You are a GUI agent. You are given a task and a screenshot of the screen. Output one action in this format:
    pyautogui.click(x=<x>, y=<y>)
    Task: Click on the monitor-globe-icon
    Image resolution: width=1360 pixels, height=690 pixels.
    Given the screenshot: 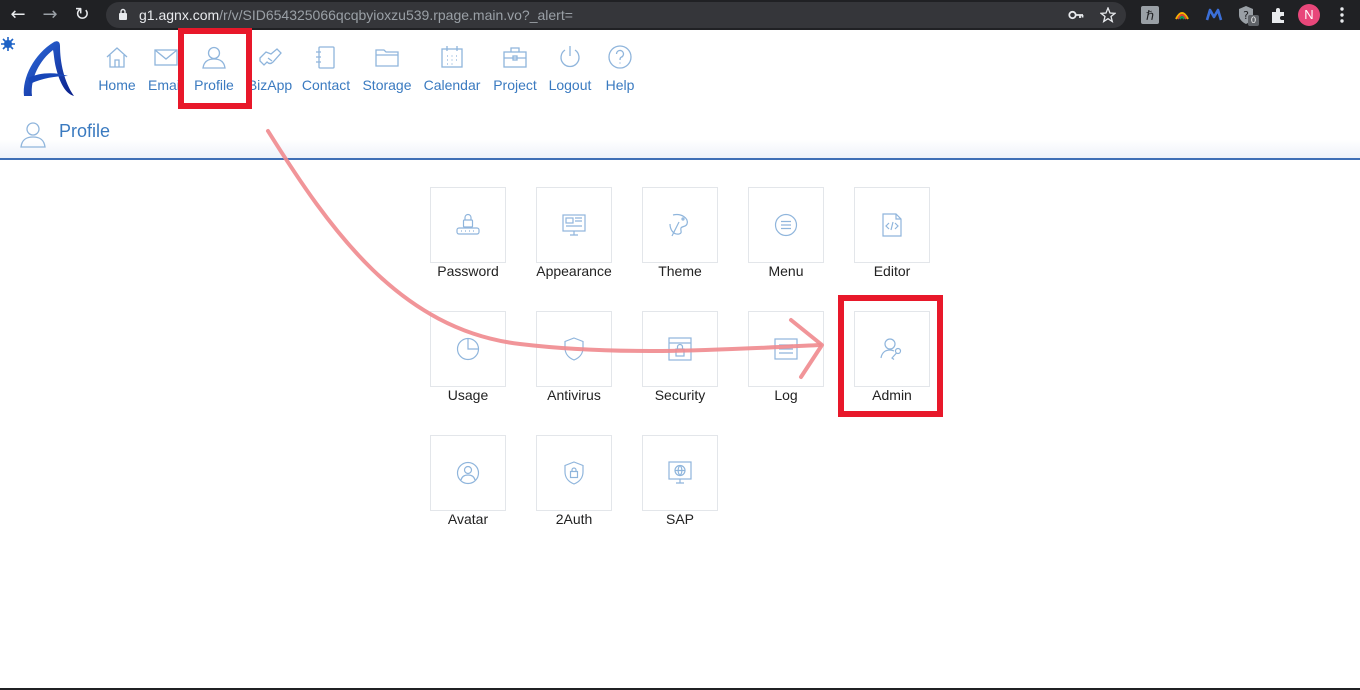 What is the action you would take?
    pyautogui.click(x=680, y=472)
    